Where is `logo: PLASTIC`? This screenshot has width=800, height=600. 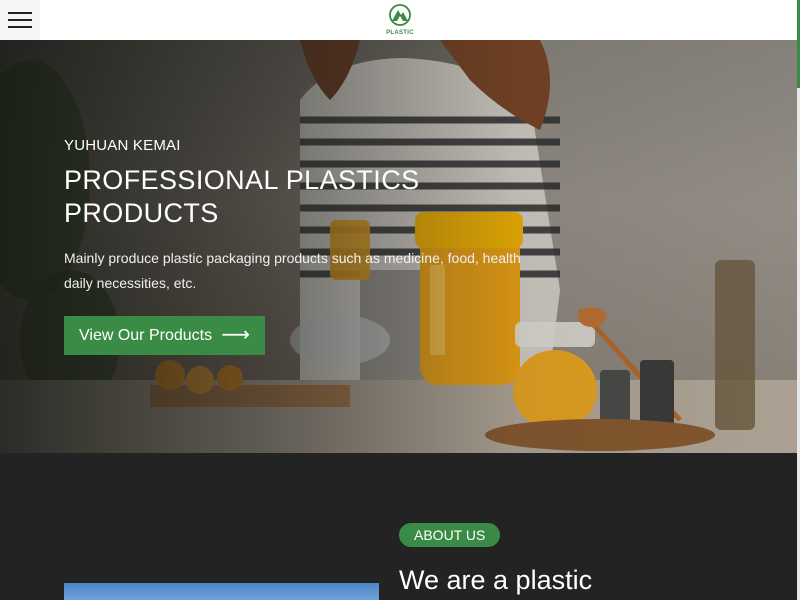
logo: PLASTIC is located at coordinates (400, 21).